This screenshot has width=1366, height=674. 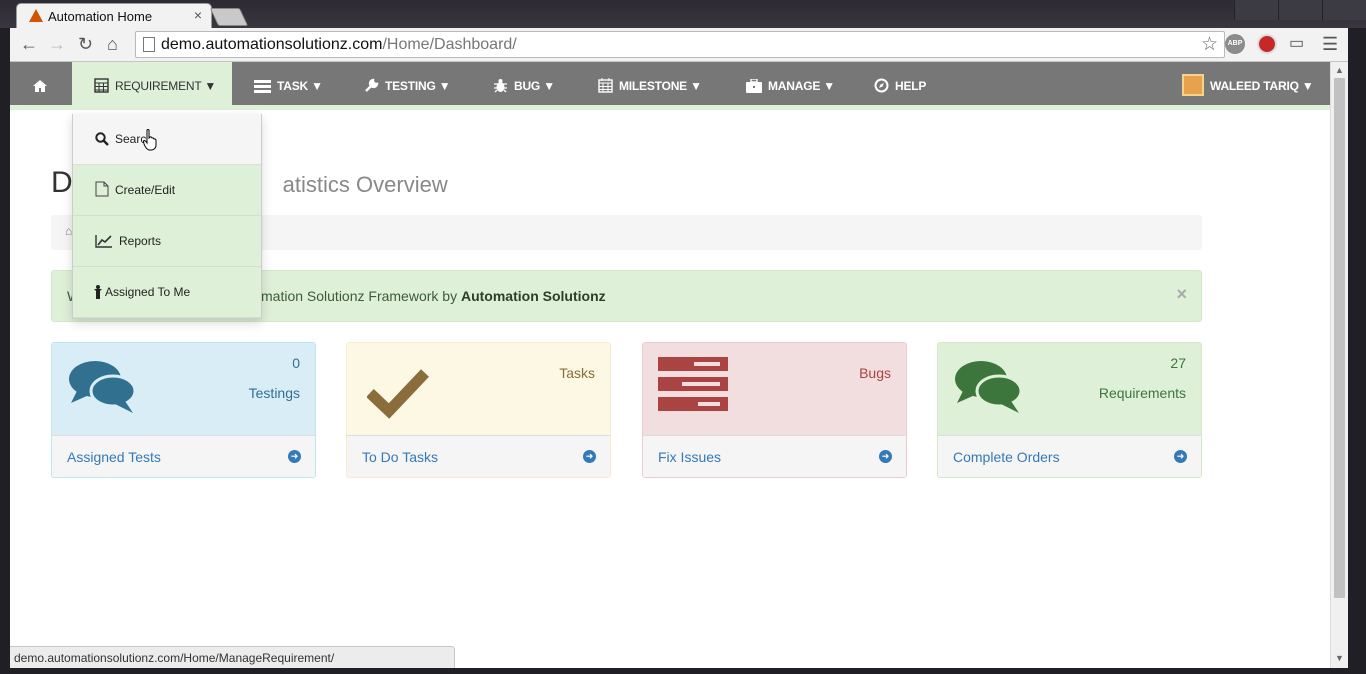 I want to click on page-scrollbar: ▲ ▼, so click(x=1339, y=365).